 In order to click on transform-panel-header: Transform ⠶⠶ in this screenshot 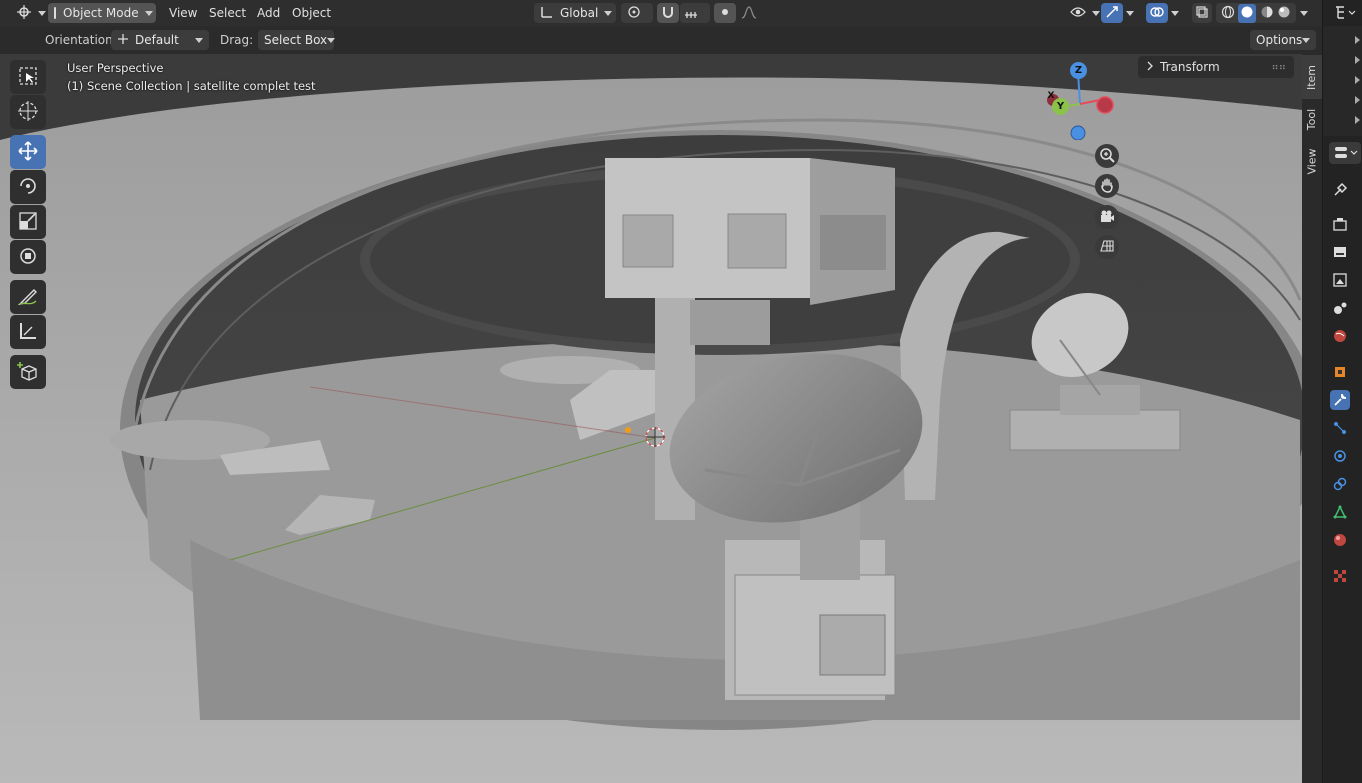, I will do `click(1216, 67)`.